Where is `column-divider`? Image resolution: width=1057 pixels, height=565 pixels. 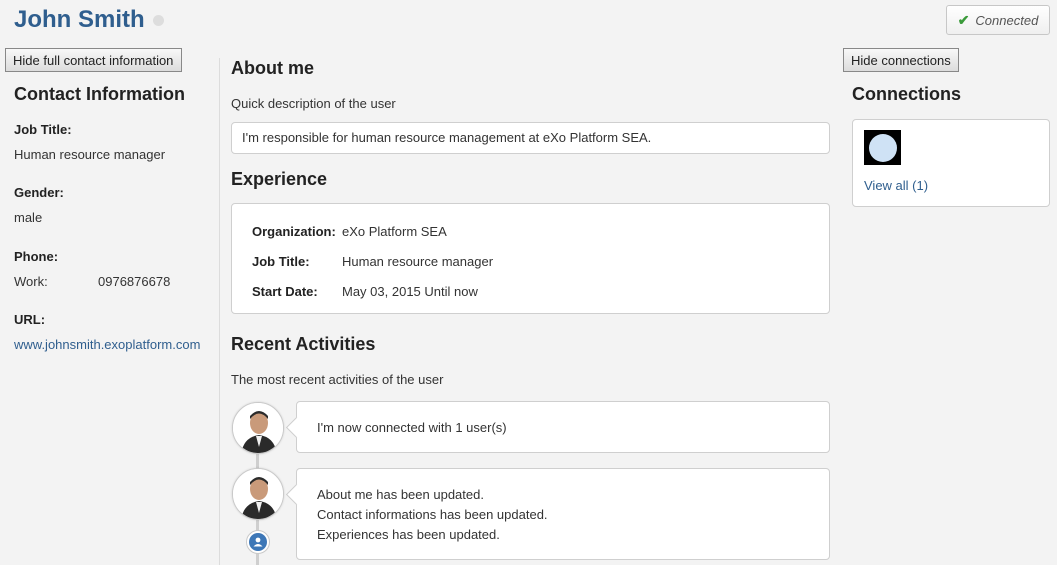 column-divider is located at coordinates (219, 311).